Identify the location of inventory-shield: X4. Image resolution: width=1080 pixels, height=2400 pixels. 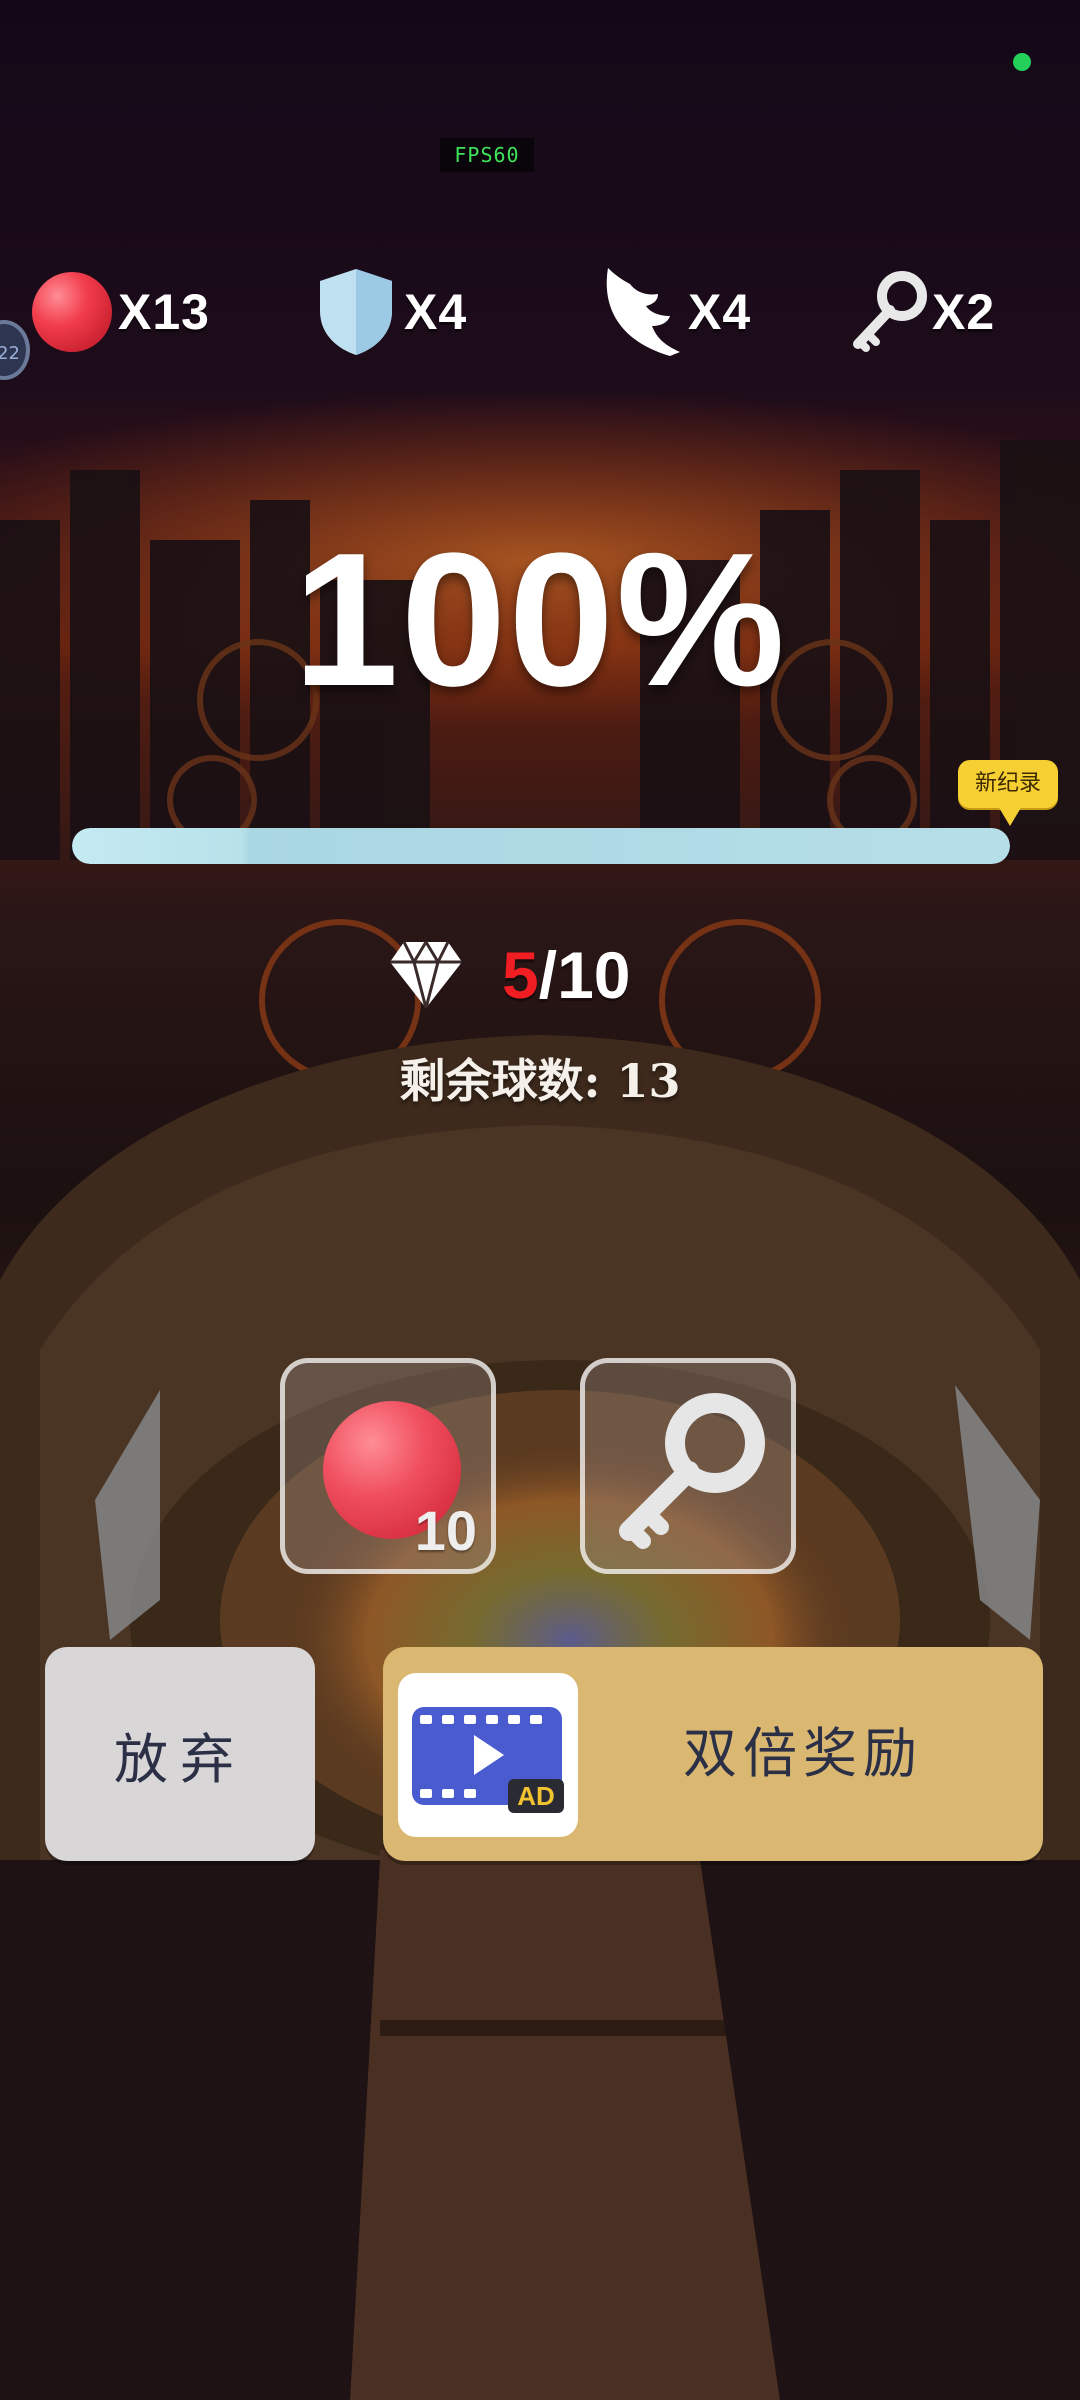
(389, 312).